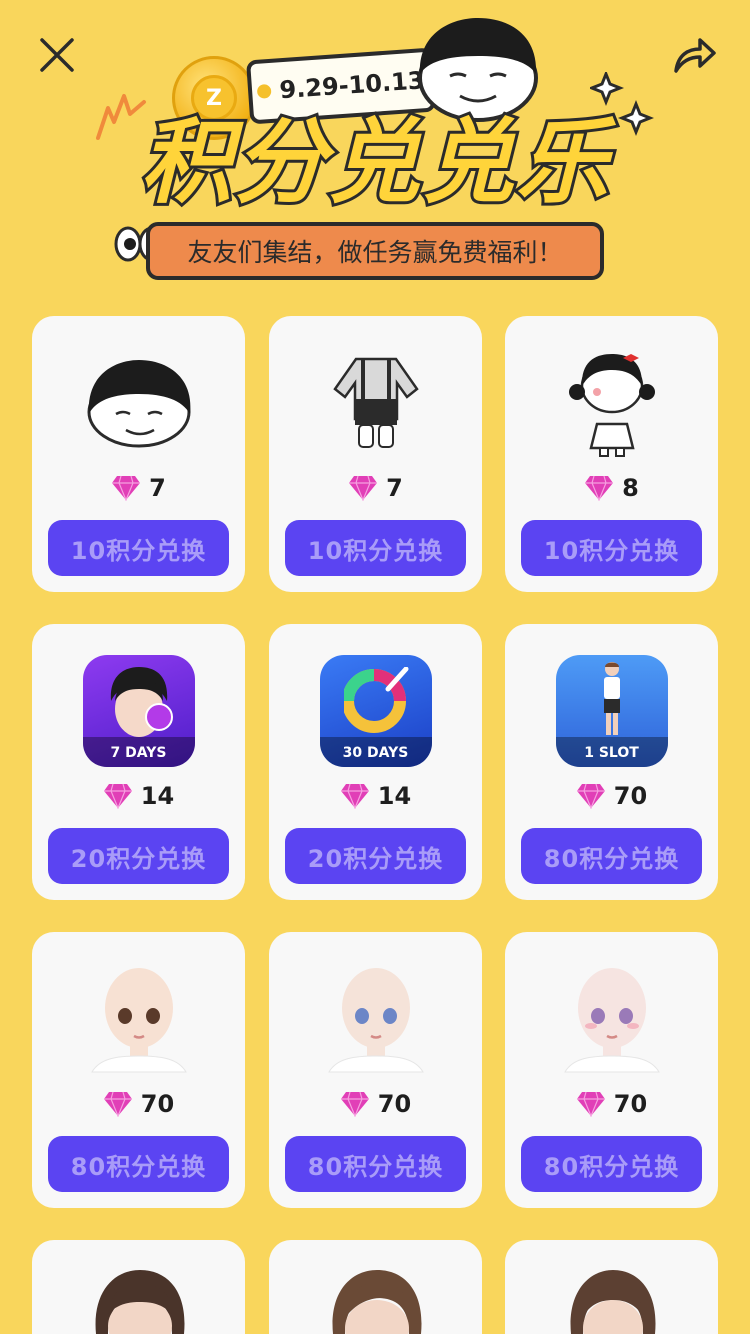 The width and height of the screenshot is (750, 1334). Describe the element at coordinates (140, 1302) in the screenshot. I see `hair-bangs-item-icon` at that location.